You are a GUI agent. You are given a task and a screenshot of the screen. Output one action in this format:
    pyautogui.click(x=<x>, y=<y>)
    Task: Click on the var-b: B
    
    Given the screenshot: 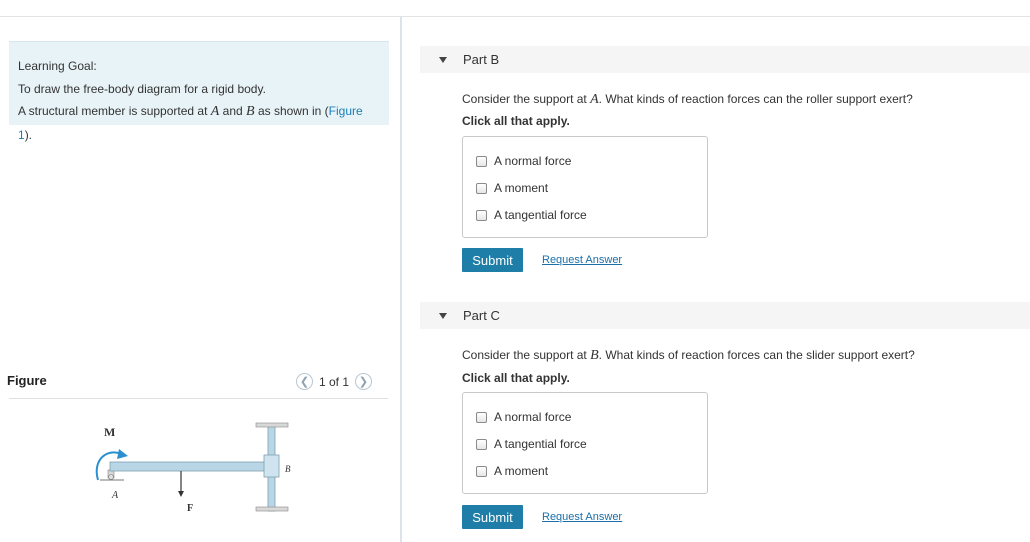 What is the action you would take?
    pyautogui.click(x=250, y=111)
    